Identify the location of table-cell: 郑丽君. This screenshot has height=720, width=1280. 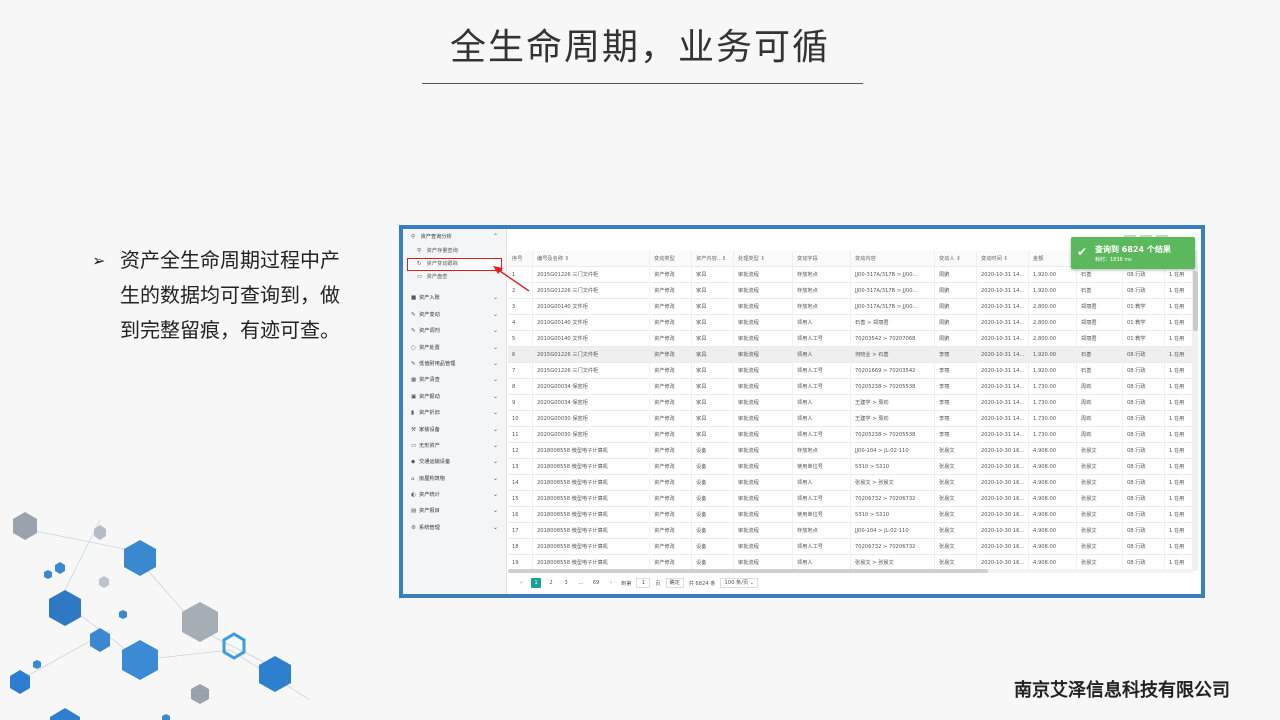
(1100, 338).